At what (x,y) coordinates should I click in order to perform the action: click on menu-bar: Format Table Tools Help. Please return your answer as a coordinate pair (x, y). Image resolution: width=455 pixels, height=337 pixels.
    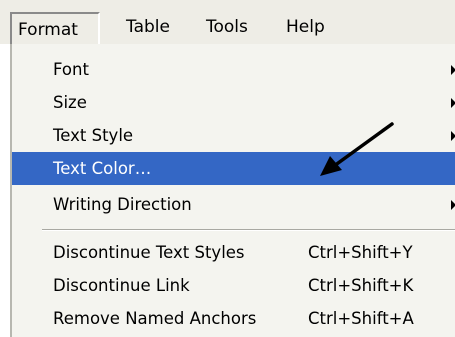
    Looking at the image, I should click on (227, 22).